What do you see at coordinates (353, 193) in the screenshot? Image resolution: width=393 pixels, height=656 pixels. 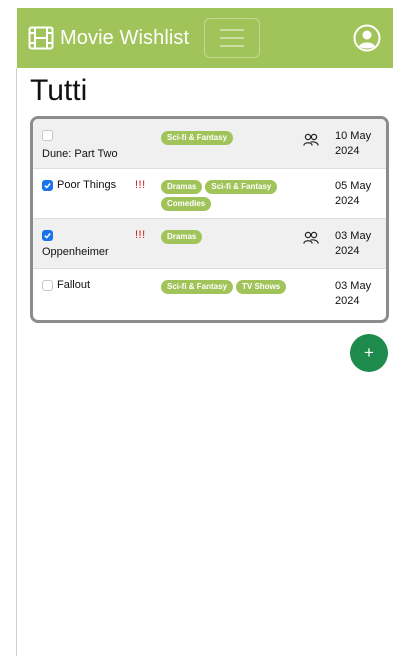 I see `added-date: 05 May 2024` at bounding box center [353, 193].